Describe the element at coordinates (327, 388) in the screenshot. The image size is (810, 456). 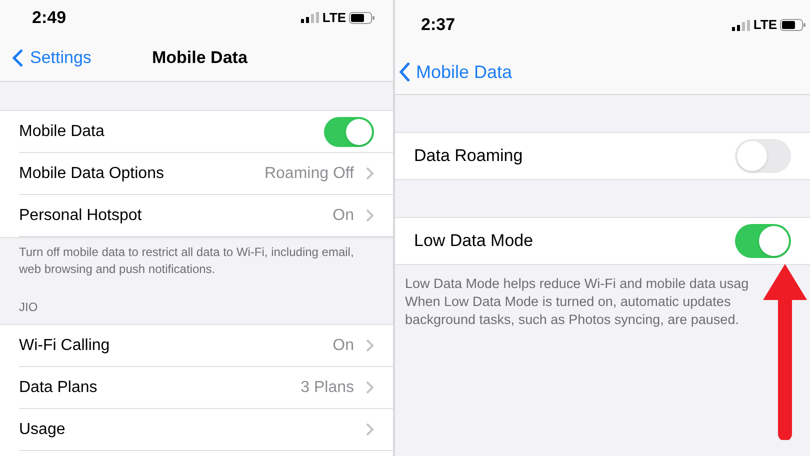
I see `row-value: 3 Plans` at that location.